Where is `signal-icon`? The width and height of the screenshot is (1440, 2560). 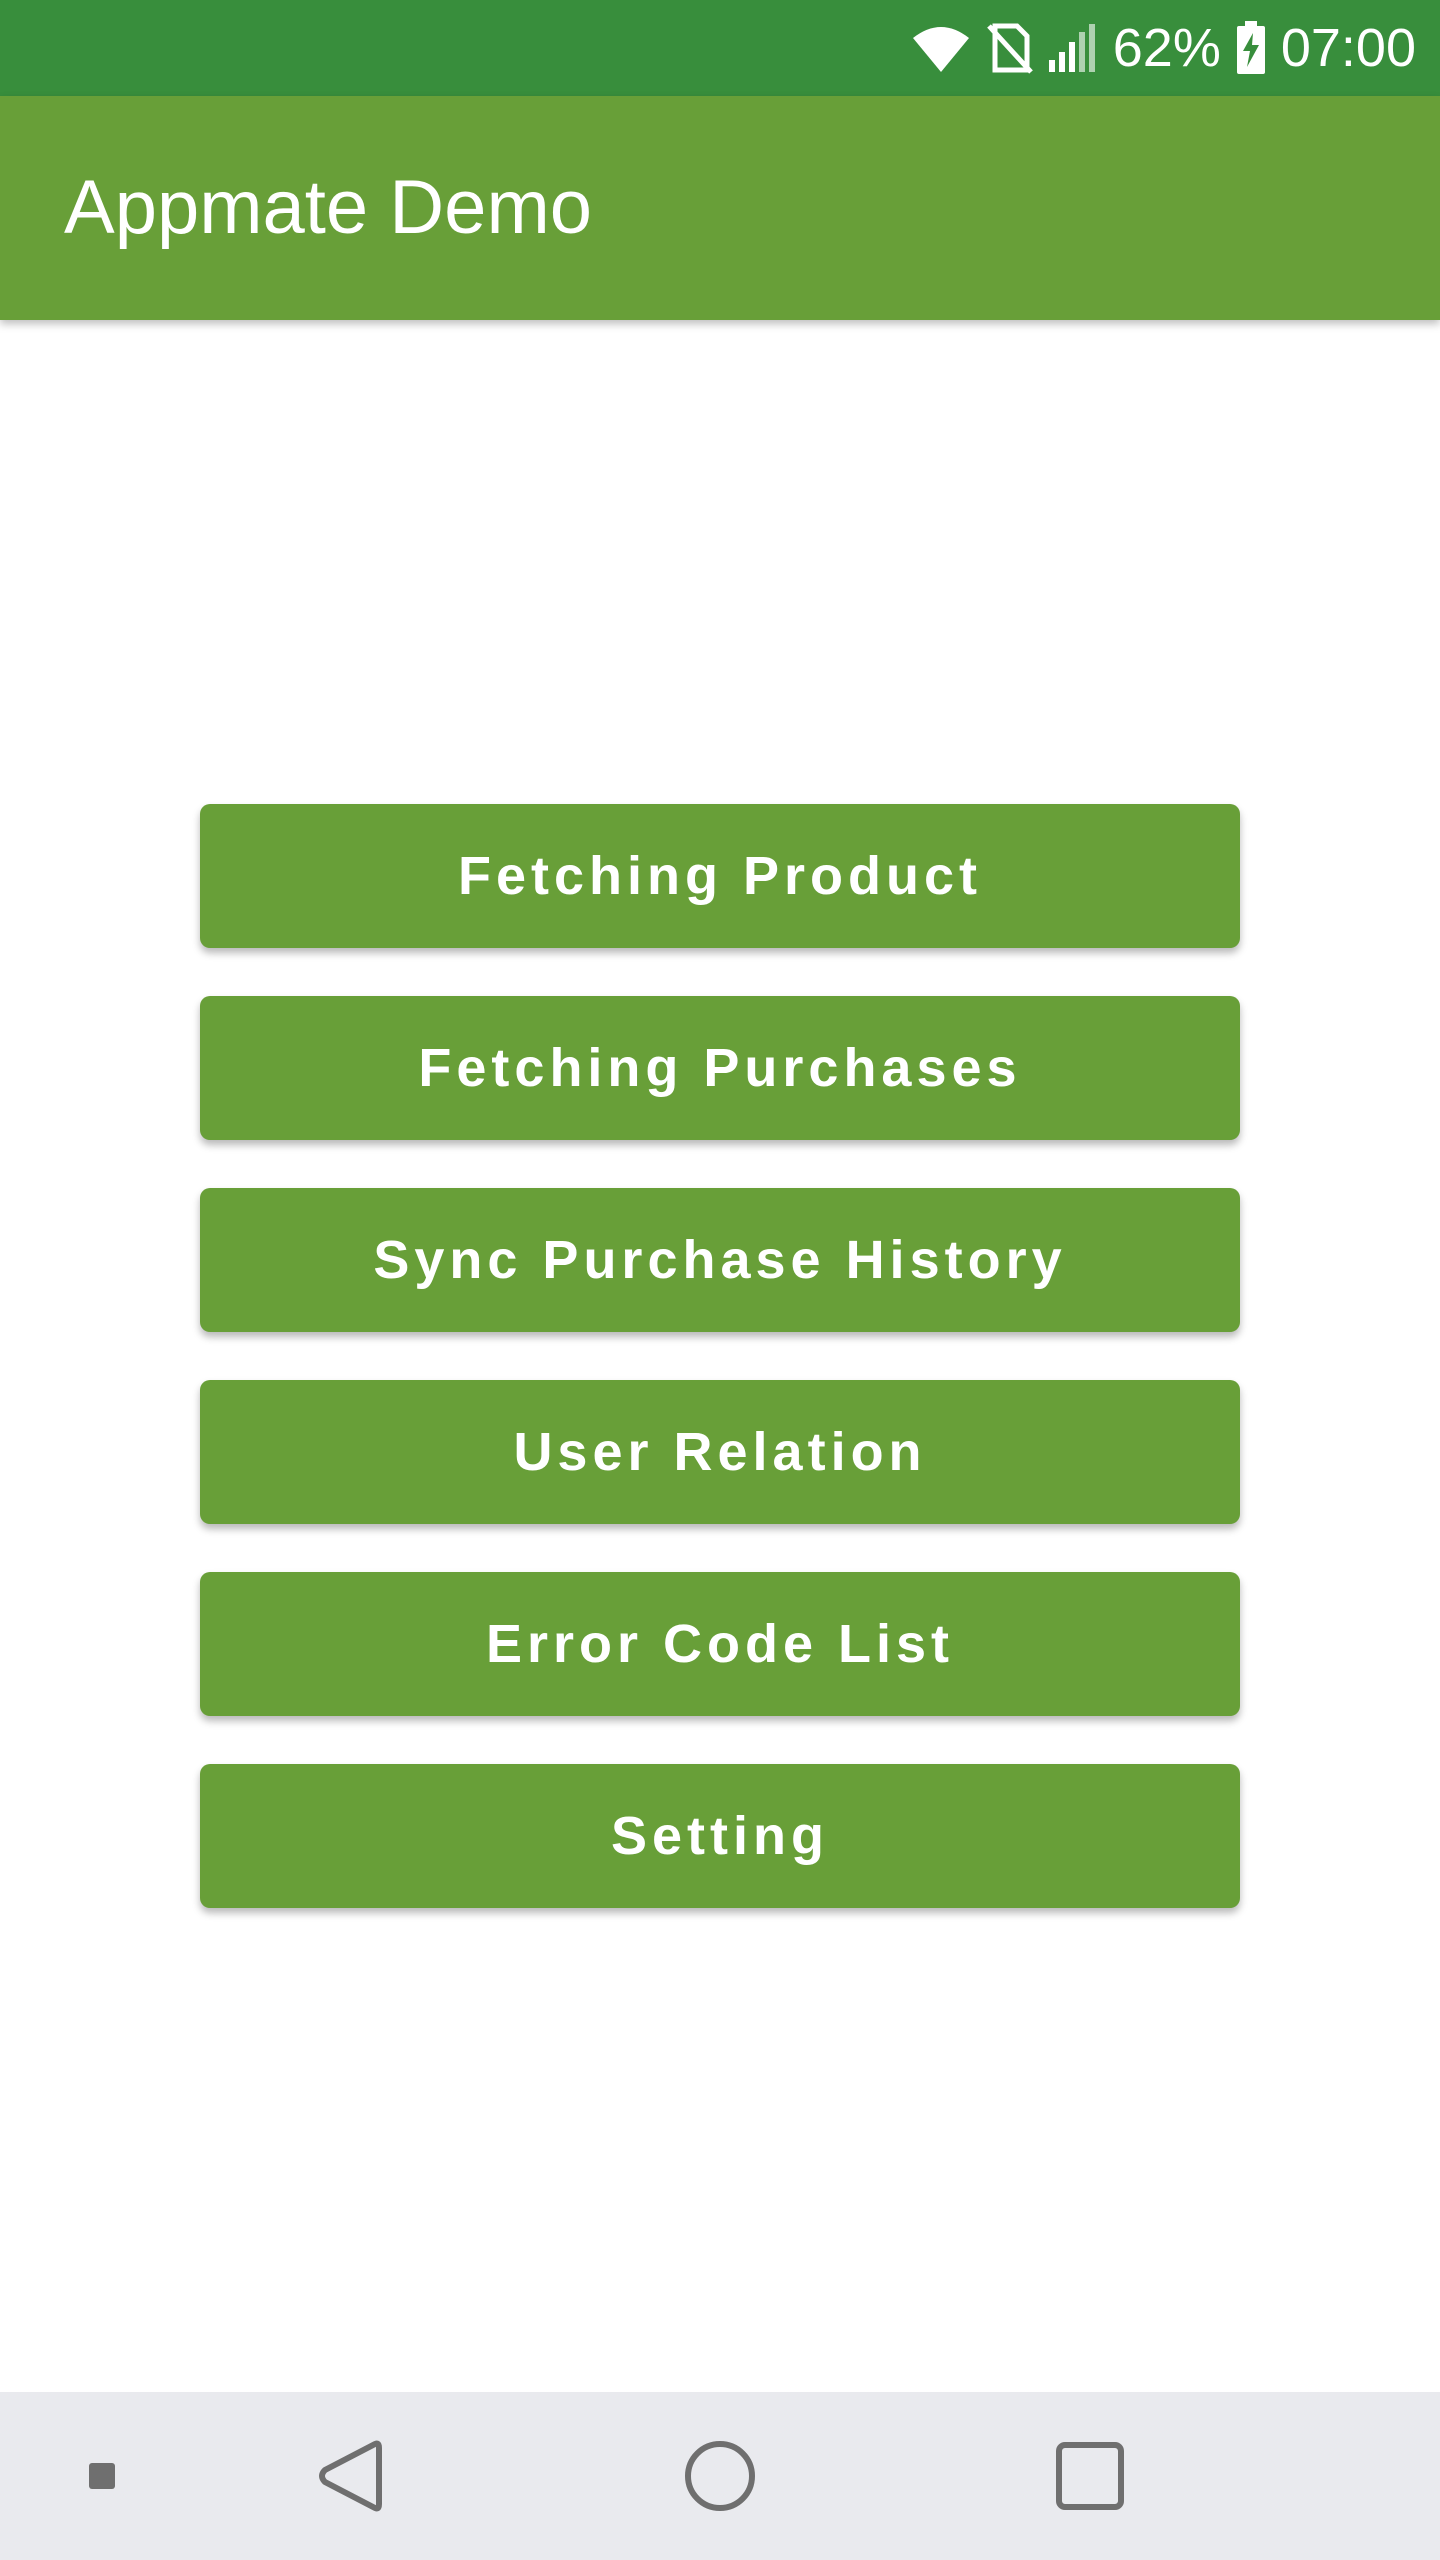 signal-icon is located at coordinates (1073, 48).